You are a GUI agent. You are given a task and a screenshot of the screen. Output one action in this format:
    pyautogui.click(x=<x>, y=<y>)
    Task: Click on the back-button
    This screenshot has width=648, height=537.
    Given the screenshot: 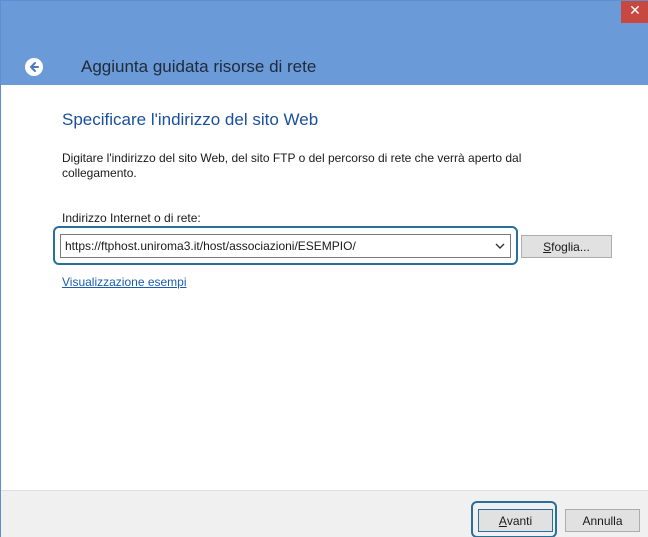 What is the action you would take?
    pyautogui.click(x=34, y=67)
    